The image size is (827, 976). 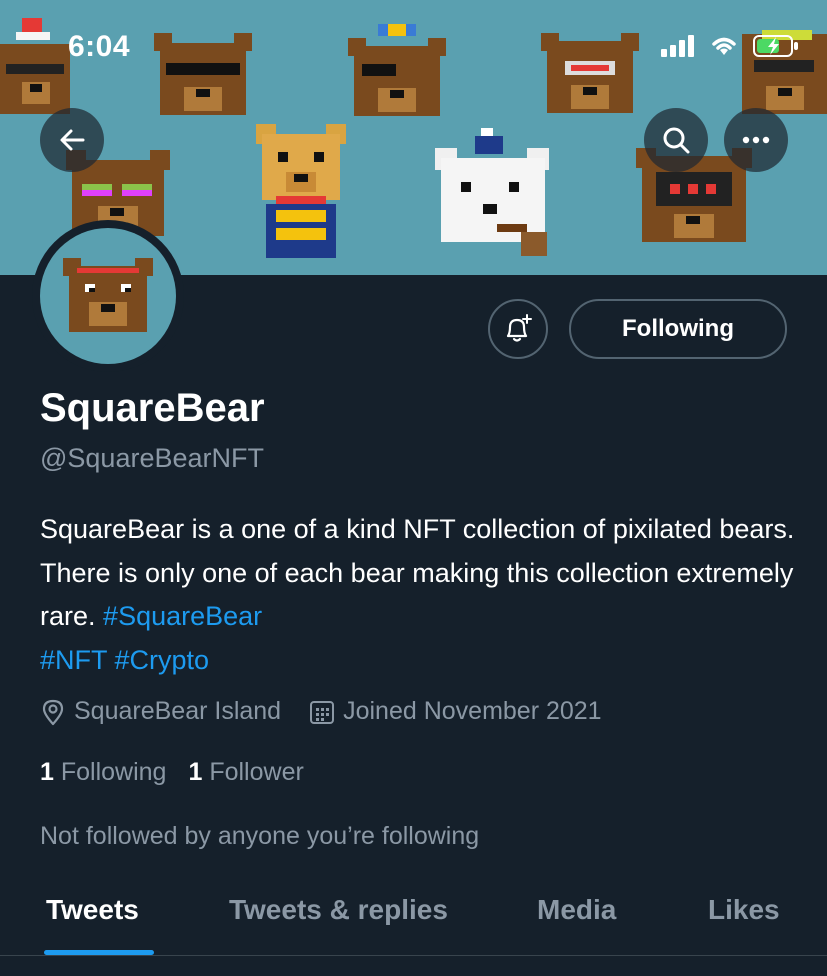 I want to click on avatar-image, so click(x=108, y=296).